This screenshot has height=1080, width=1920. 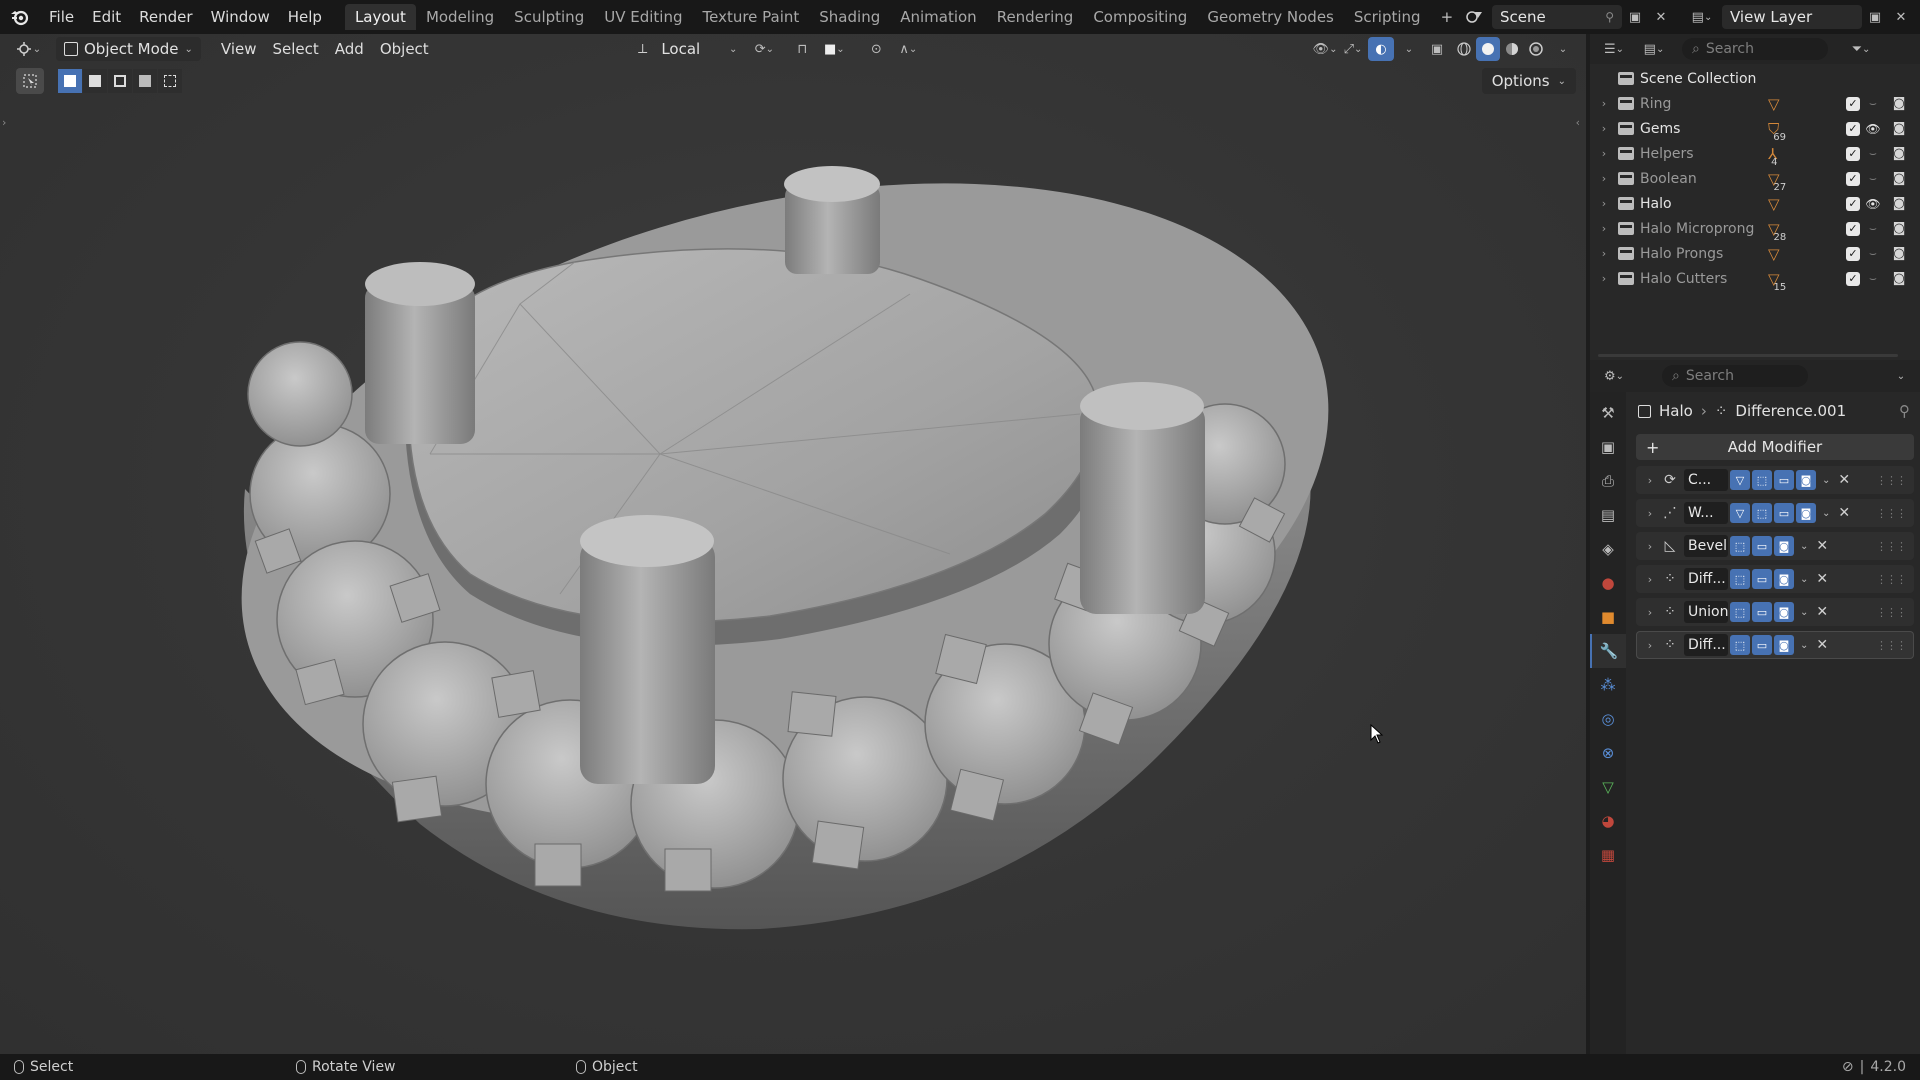 I want to click on modifier-name-field: Union, so click(x=1706, y=612).